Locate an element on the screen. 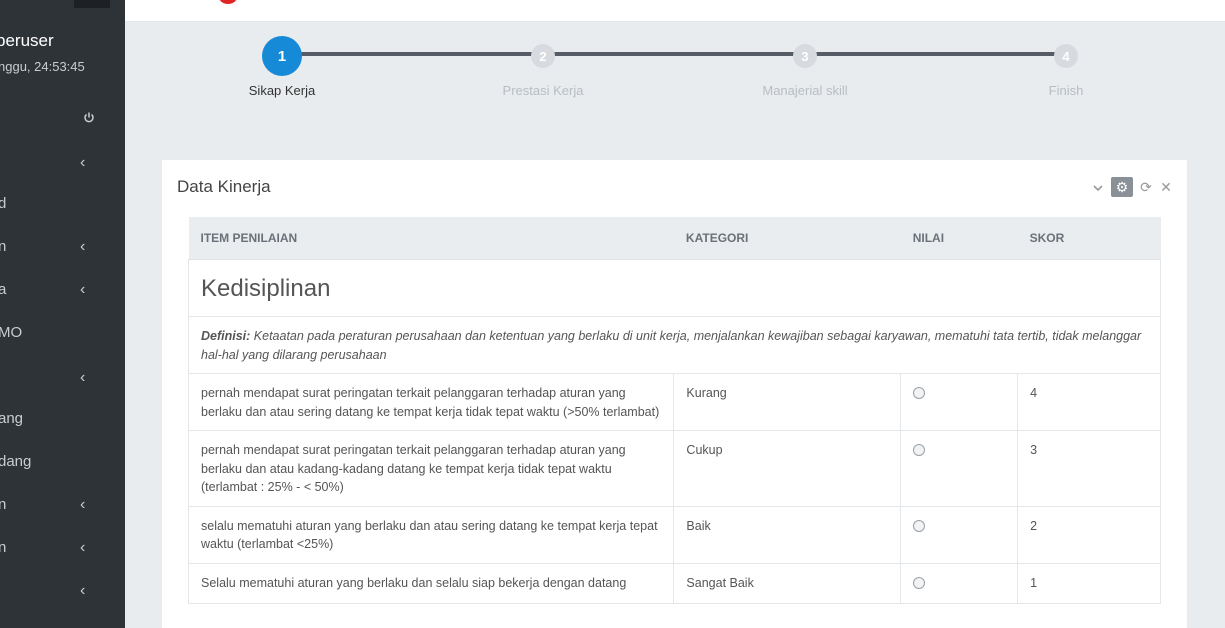 The width and height of the screenshot is (1225, 628). wizard-step-1: 1 is located at coordinates (282, 56).